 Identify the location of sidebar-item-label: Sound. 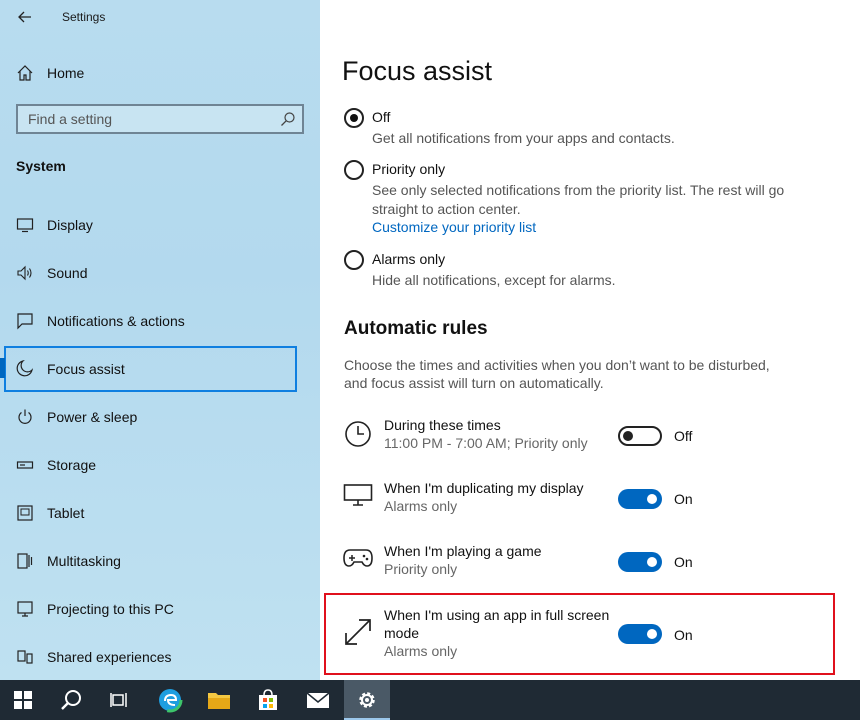
(67, 273).